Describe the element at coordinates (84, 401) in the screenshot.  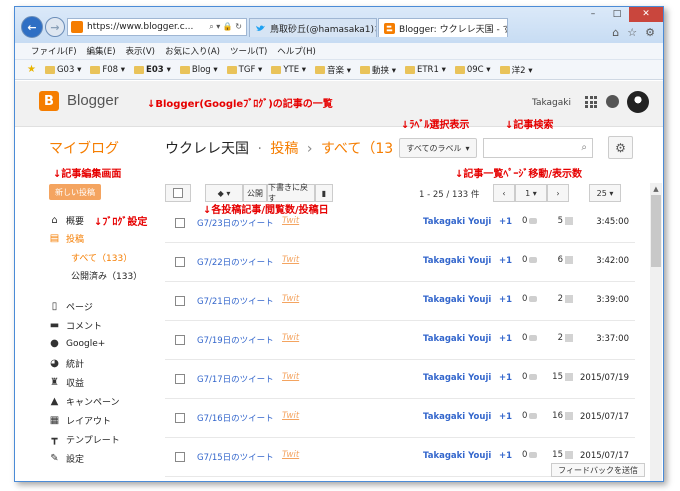
I see `sidebar-item-campaigns: ▲ キャンペーン` at that location.